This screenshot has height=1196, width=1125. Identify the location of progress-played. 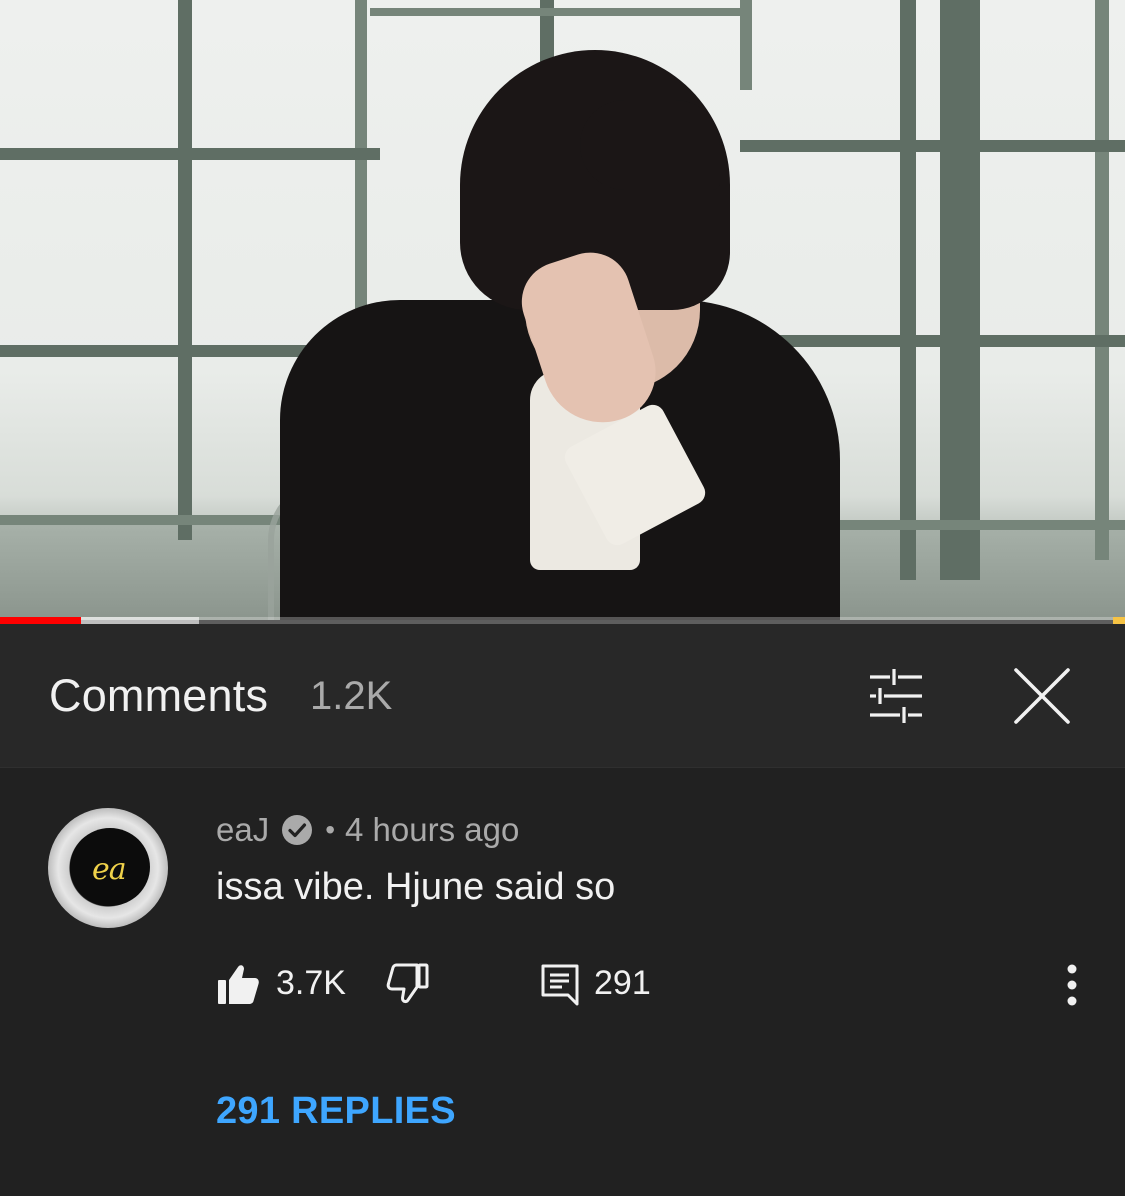
(40, 620).